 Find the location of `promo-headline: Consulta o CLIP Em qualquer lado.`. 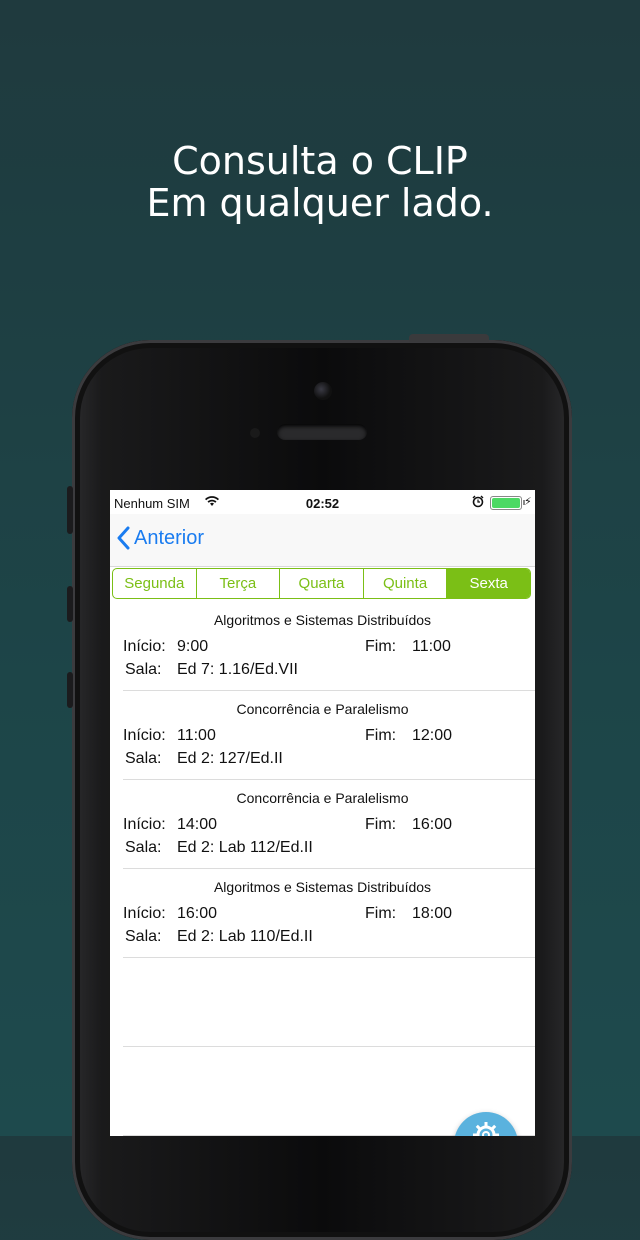

promo-headline: Consulta o CLIP Em qualquer lado. is located at coordinates (320, 182).